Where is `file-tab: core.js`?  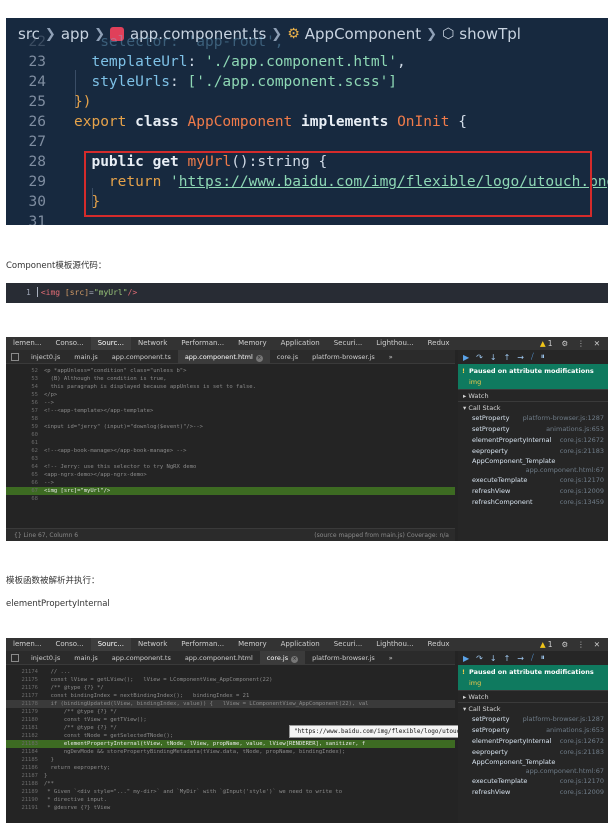
file-tab: core.js is located at coordinates (287, 357).